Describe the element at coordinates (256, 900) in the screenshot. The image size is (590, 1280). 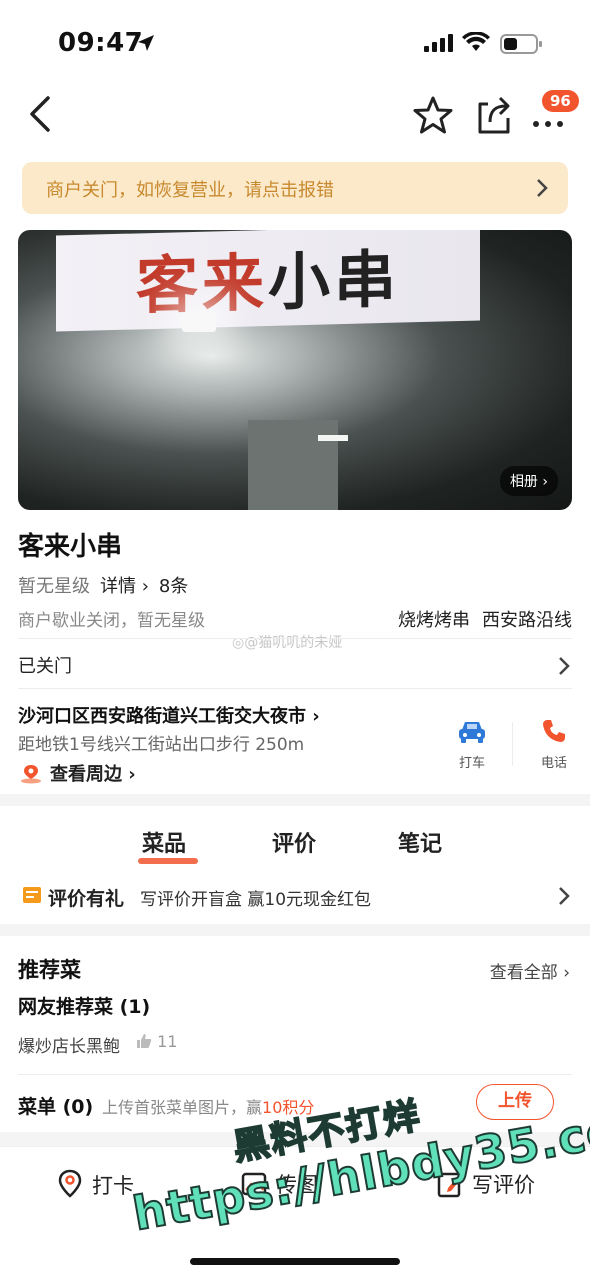
I see `promo-description: 写评价开盲盒 赢10元现金红包` at that location.